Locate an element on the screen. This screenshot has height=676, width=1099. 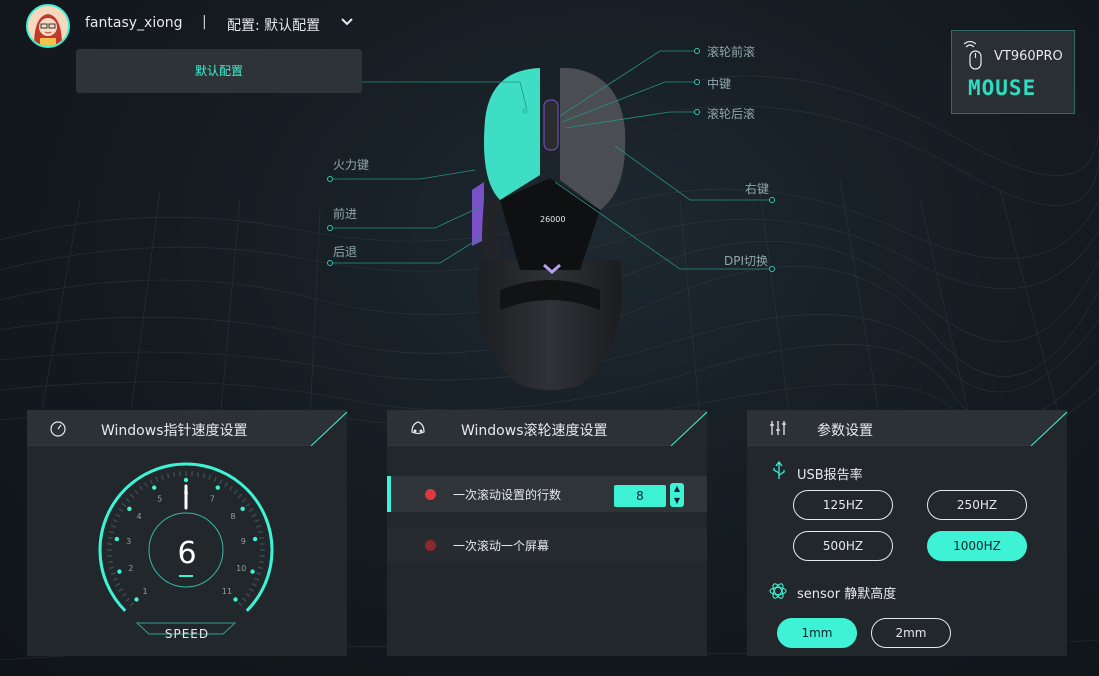
device-card: VT960PRO MOUSE is located at coordinates (1013, 72).